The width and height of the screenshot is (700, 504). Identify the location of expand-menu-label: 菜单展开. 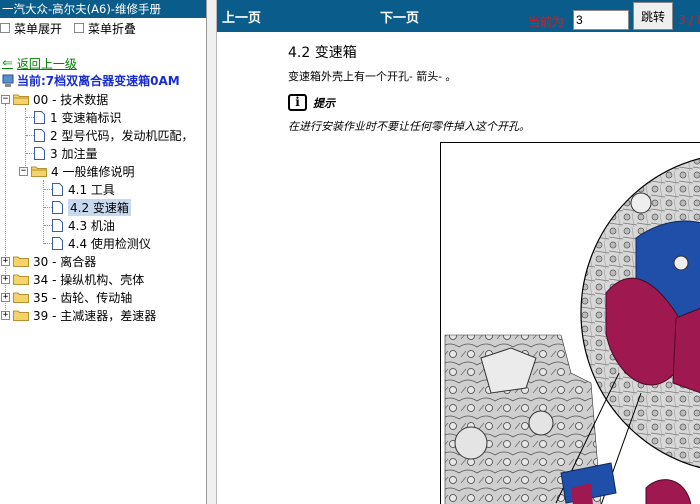
(38, 28).